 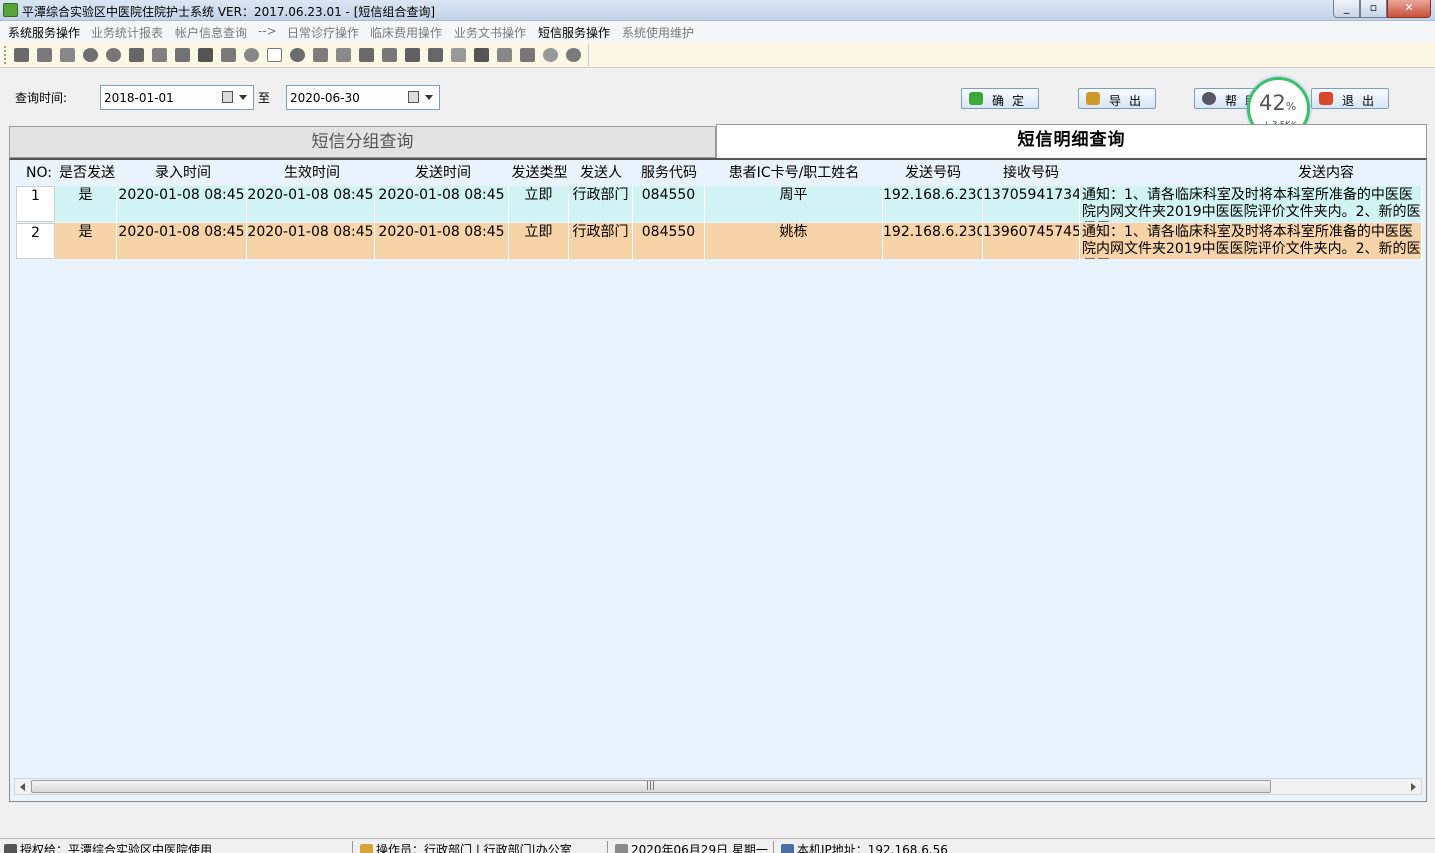 I want to click on transfer-icon, so click(x=67, y=55).